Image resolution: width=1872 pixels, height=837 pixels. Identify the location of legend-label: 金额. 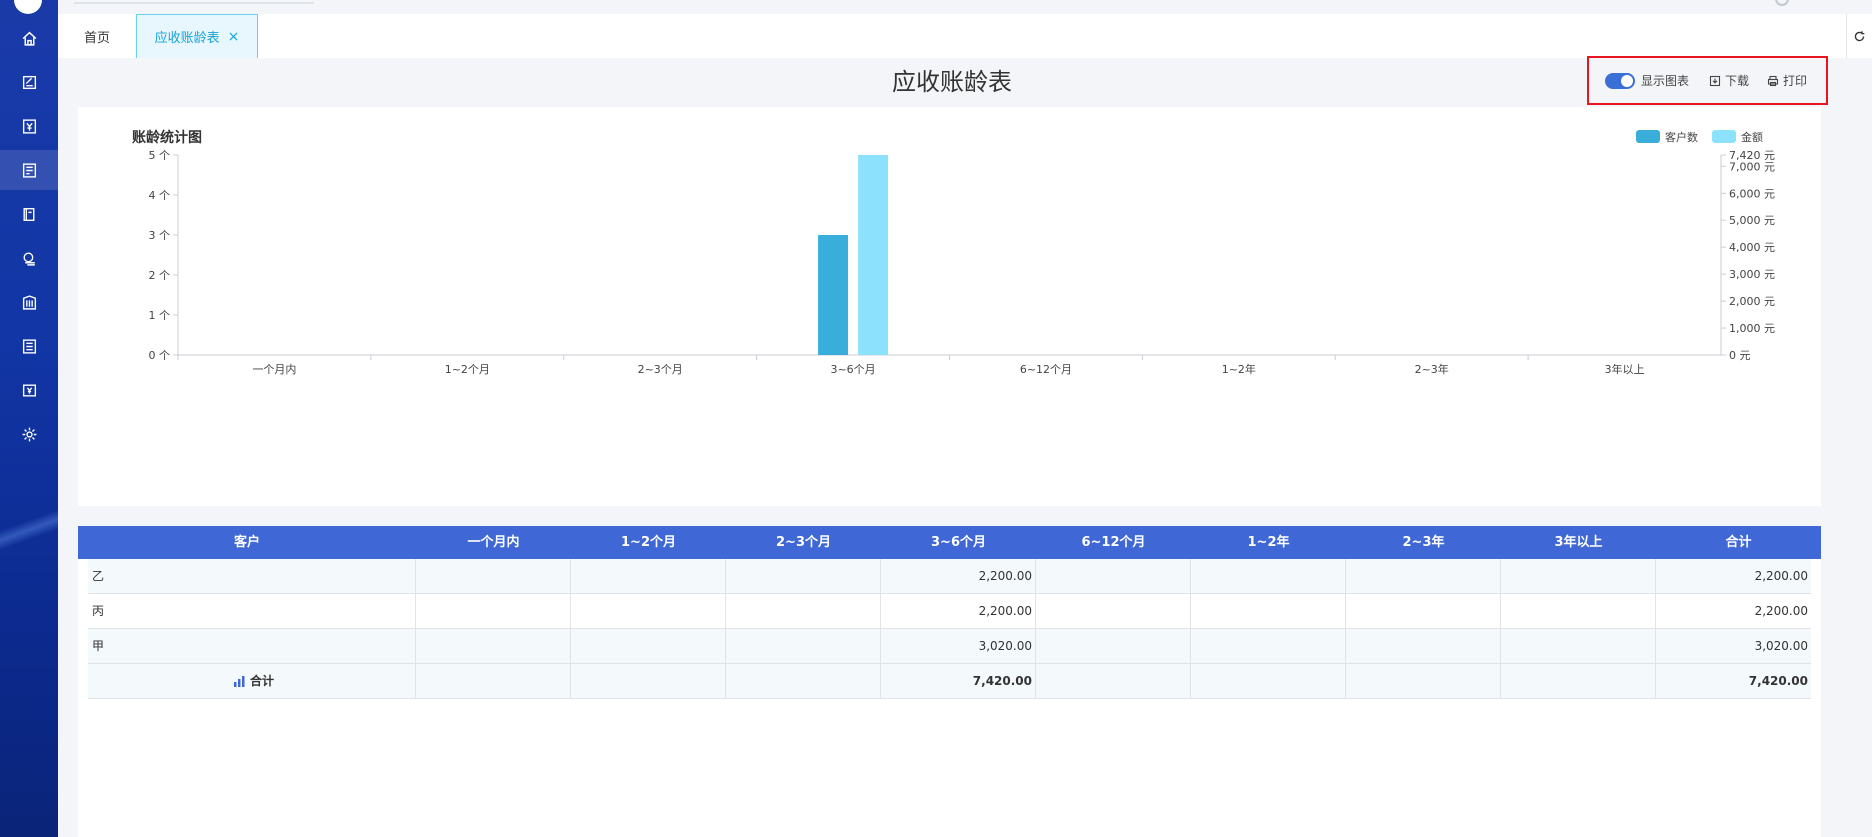
(1752, 137).